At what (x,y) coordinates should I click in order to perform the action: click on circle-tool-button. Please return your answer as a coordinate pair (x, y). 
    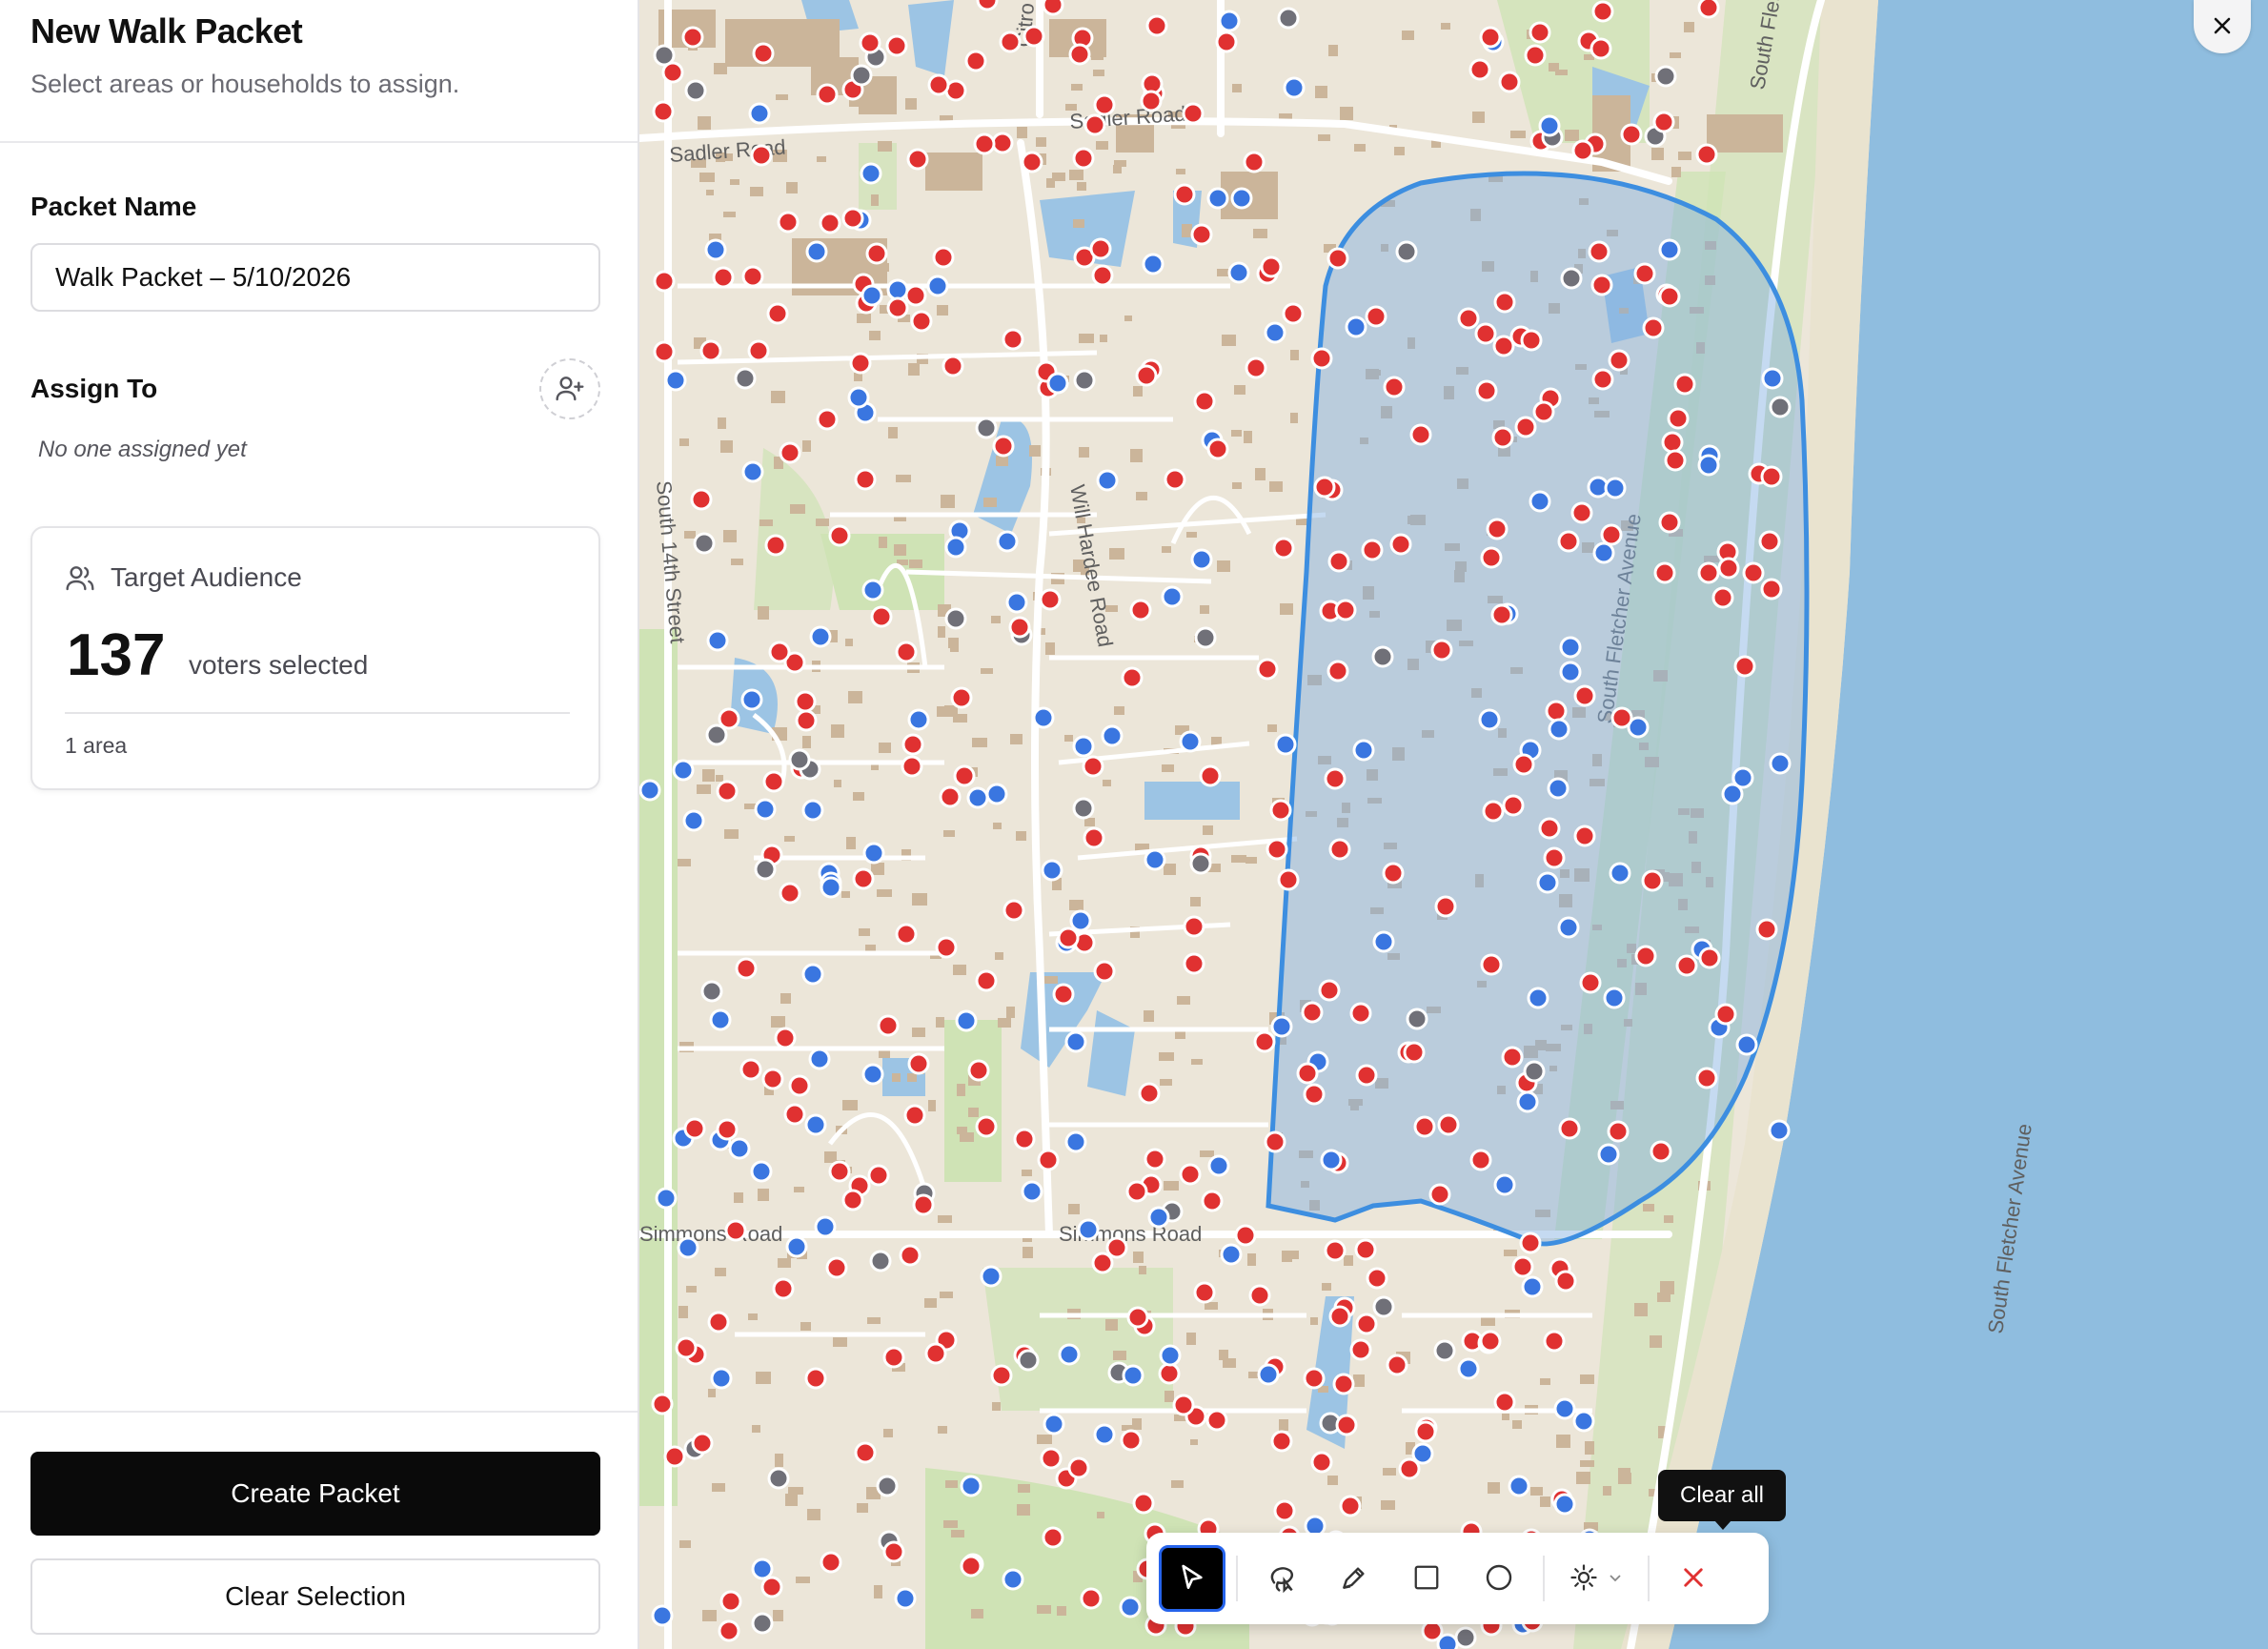
    Looking at the image, I should click on (1499, 1578).